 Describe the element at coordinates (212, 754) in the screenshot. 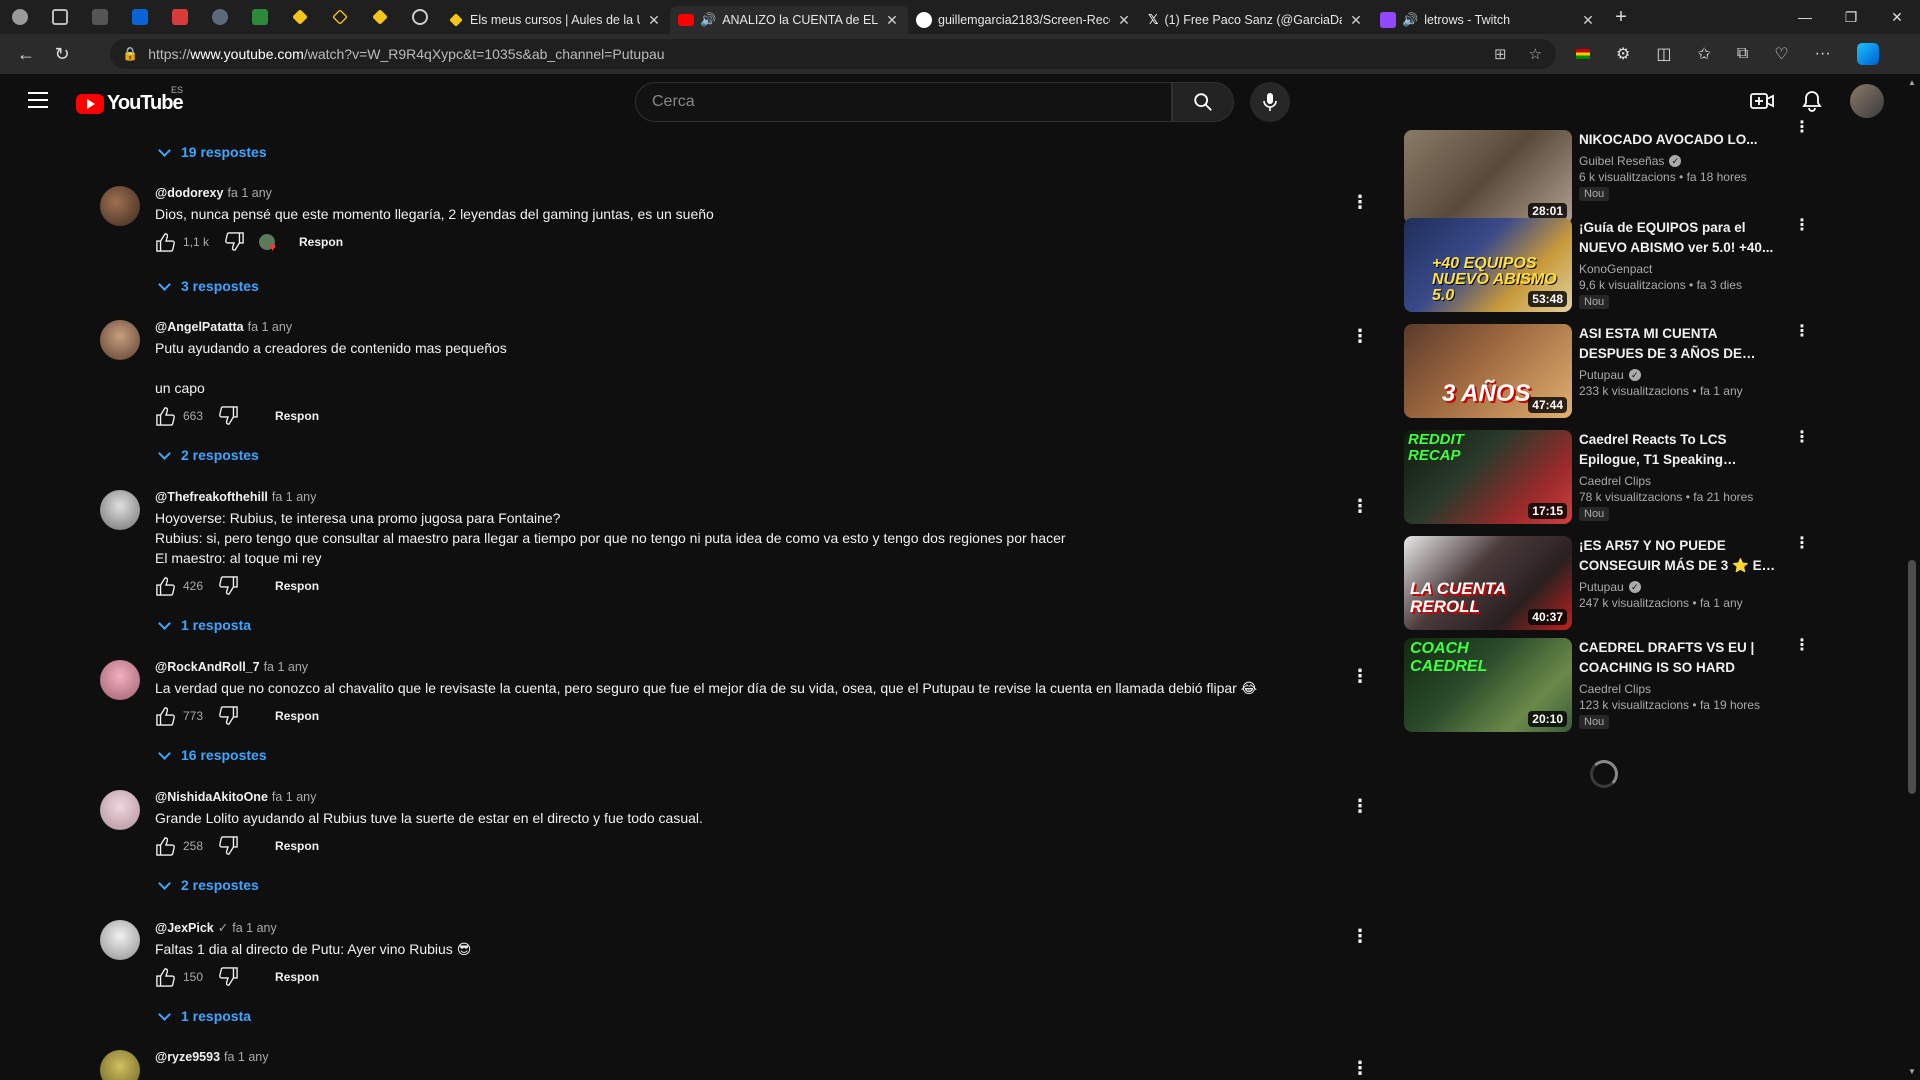

I see `view-replies-toggle: 16 respostes` at that location.